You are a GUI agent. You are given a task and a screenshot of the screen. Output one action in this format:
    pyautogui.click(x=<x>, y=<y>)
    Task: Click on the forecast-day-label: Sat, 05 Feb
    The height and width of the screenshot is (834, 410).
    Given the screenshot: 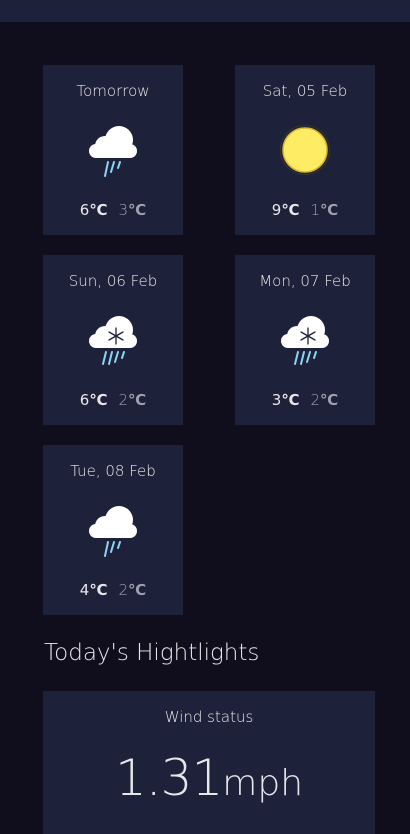 What is the action you would take?
    pyautogui.click(x=305, y=91)
    